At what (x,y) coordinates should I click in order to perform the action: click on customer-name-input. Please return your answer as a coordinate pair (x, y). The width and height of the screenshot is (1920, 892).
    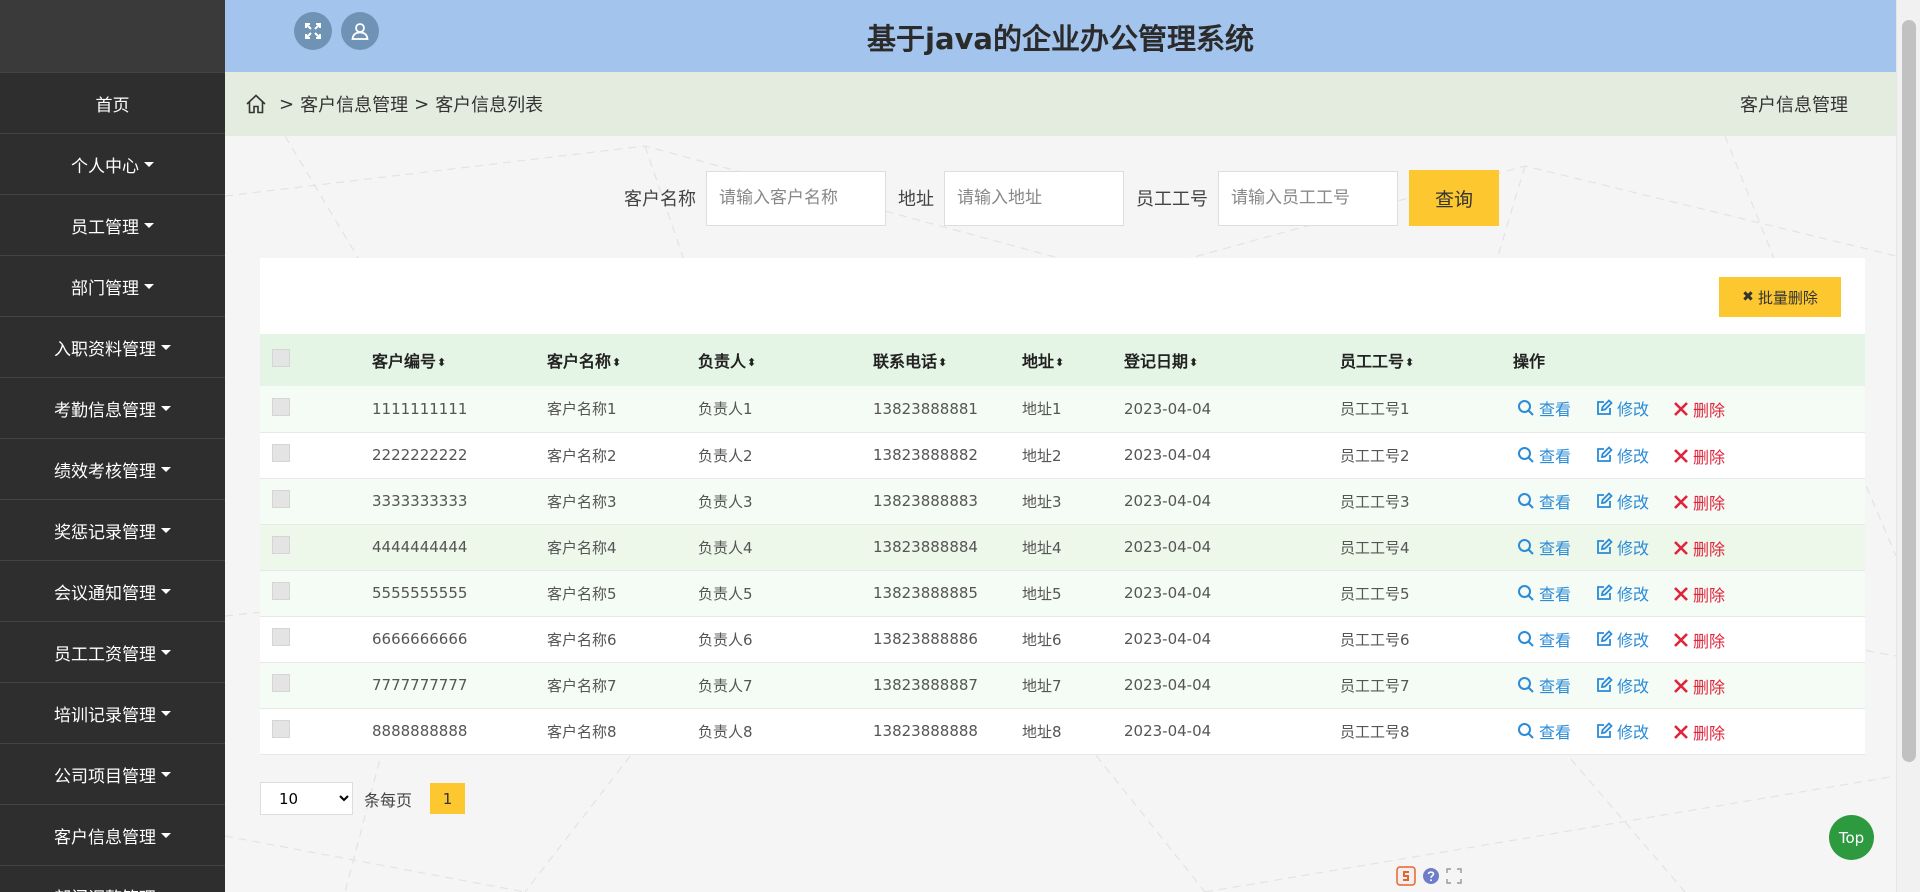
    Looking at the image, I should click on (796, 198).